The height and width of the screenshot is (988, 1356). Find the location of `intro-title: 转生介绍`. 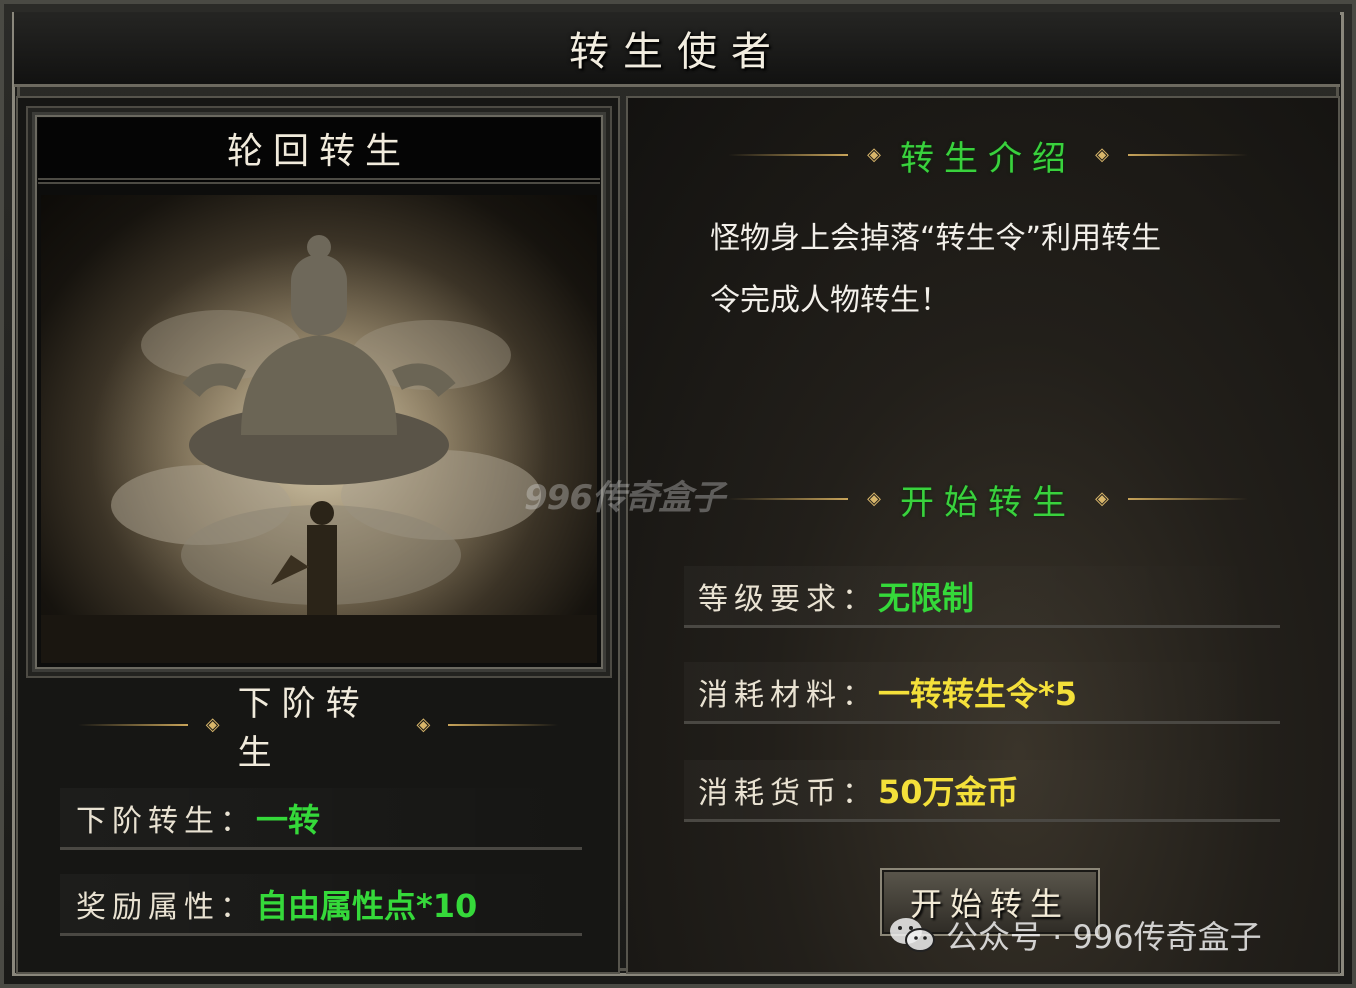

intro-title: 转生介绍 is located at coordinates (988, 158).